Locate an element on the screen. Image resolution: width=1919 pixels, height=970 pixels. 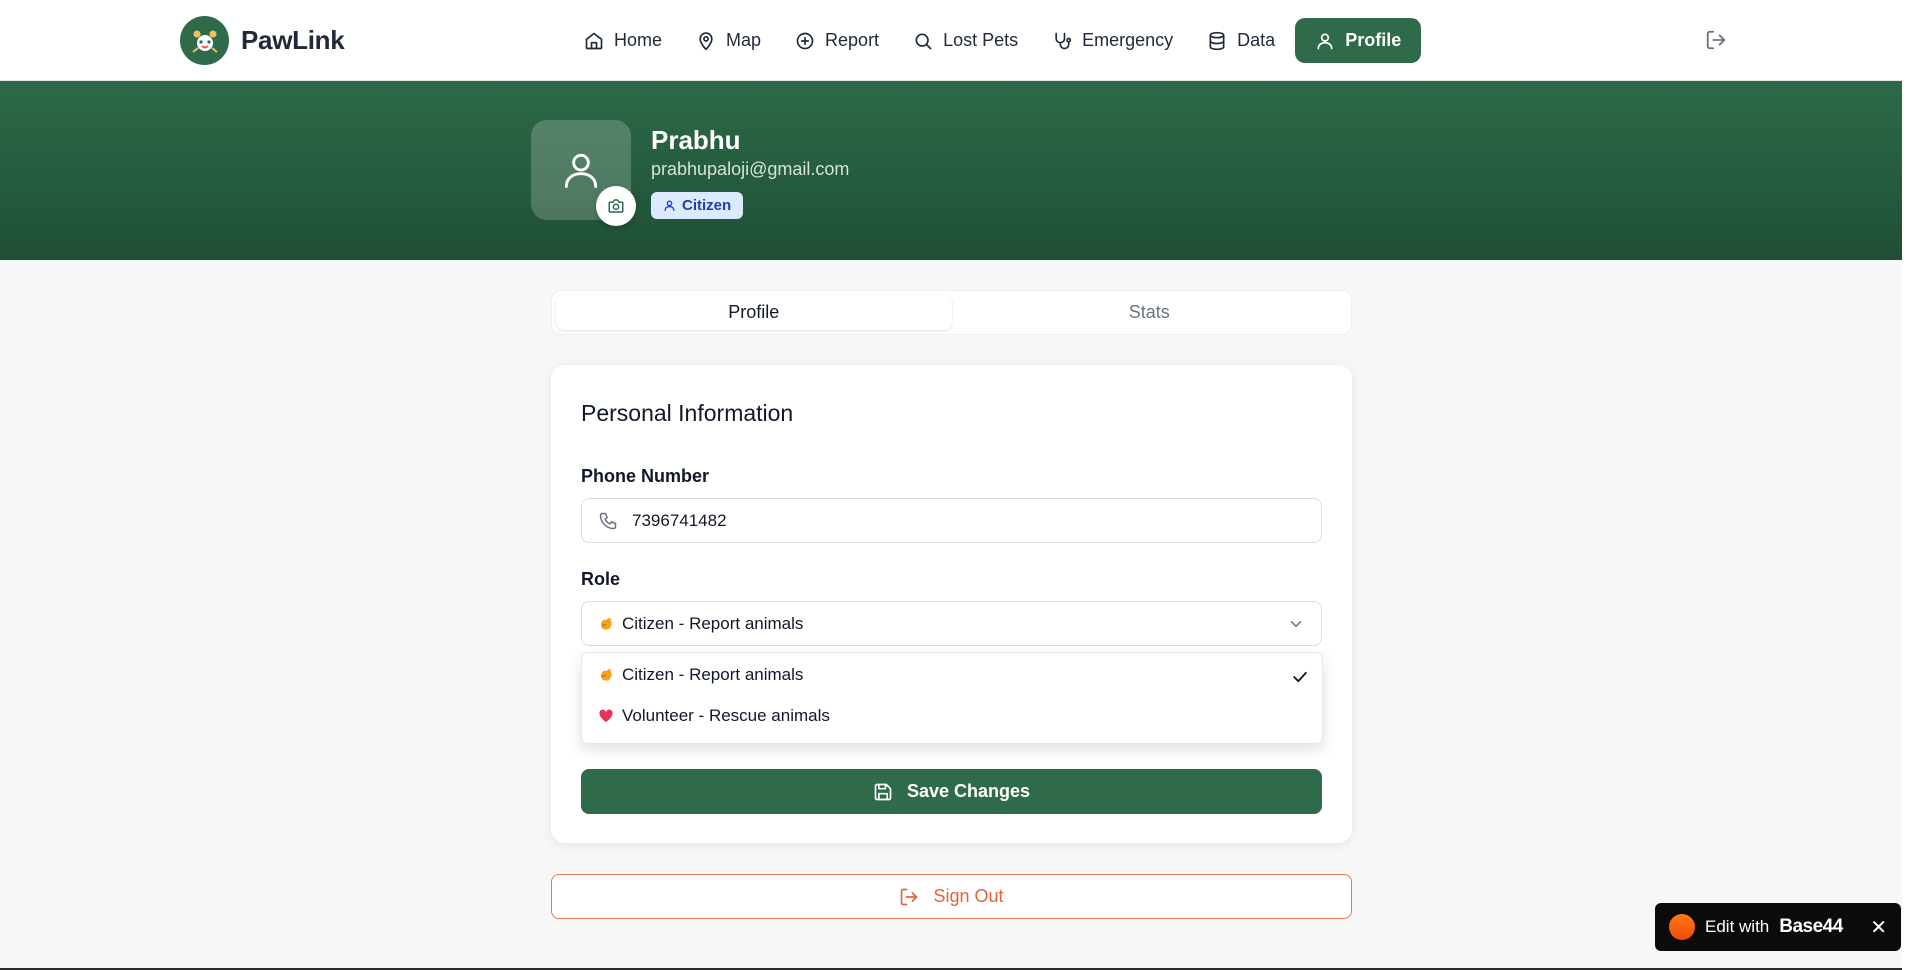
save-changes-button: Save Changes is located at coordinates (951, 791).